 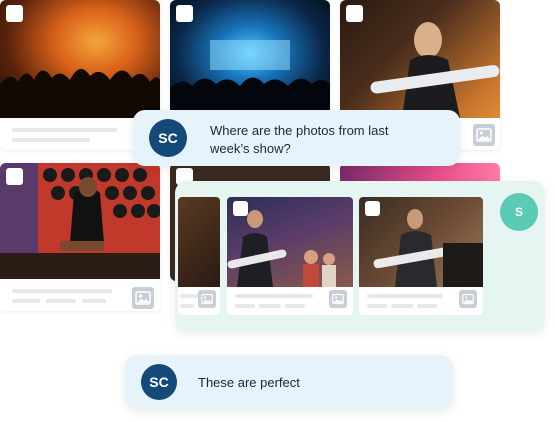 I want to click on photo-singer-records, so click(x=80, y=221).